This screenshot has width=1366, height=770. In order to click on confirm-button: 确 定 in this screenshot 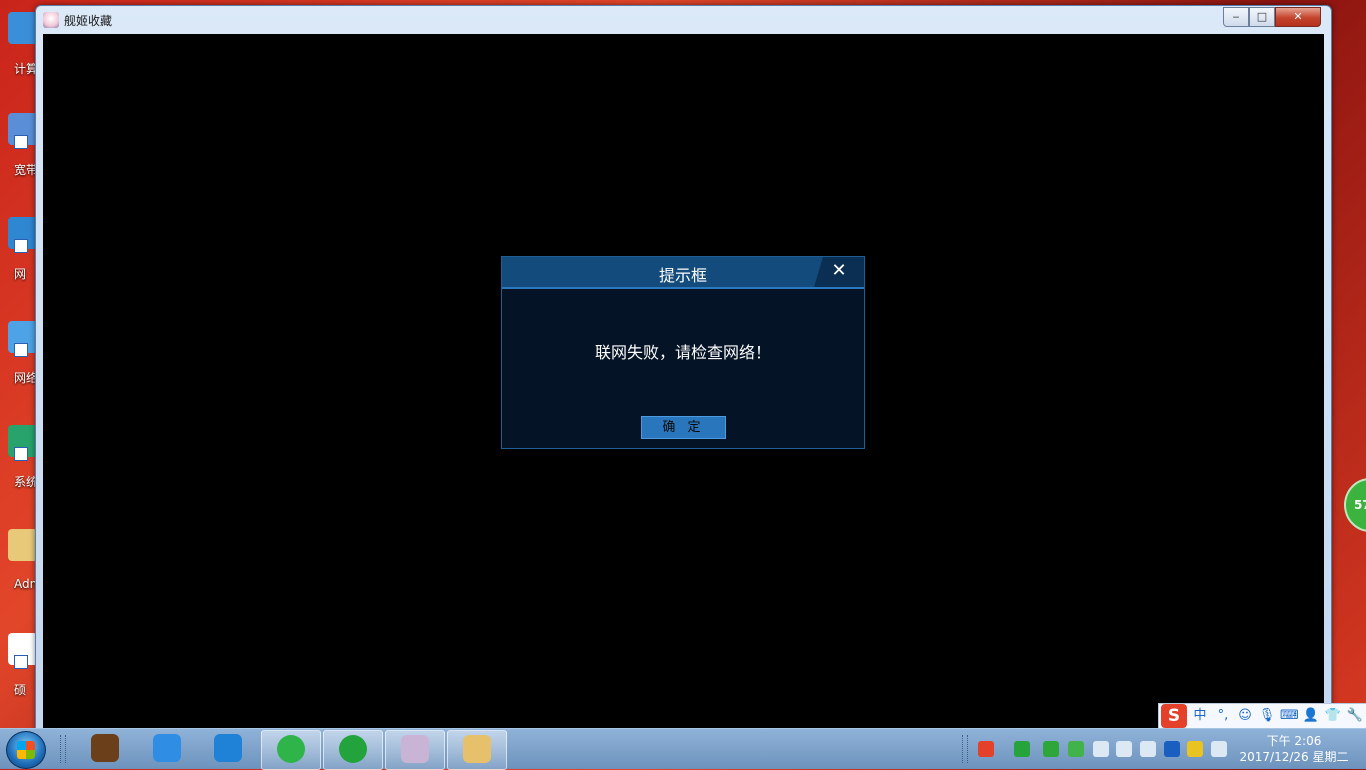, I will do `click(683, 427)`.